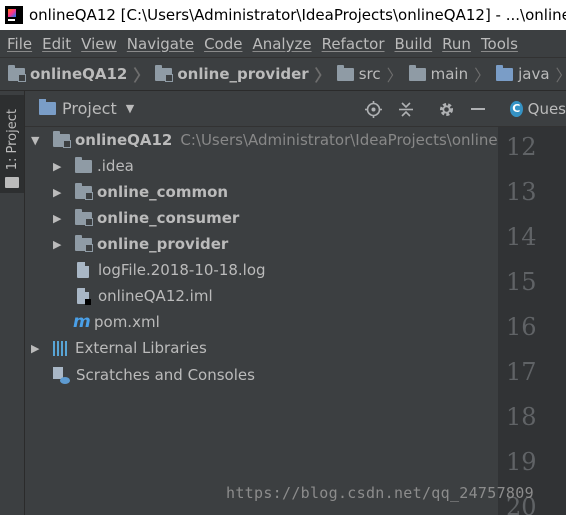 This screenshot has width=566, height=515. Describe the element at coordinates (243, 74) in the screenshot. I see `breadcrumb-label: online_provider` at that location.